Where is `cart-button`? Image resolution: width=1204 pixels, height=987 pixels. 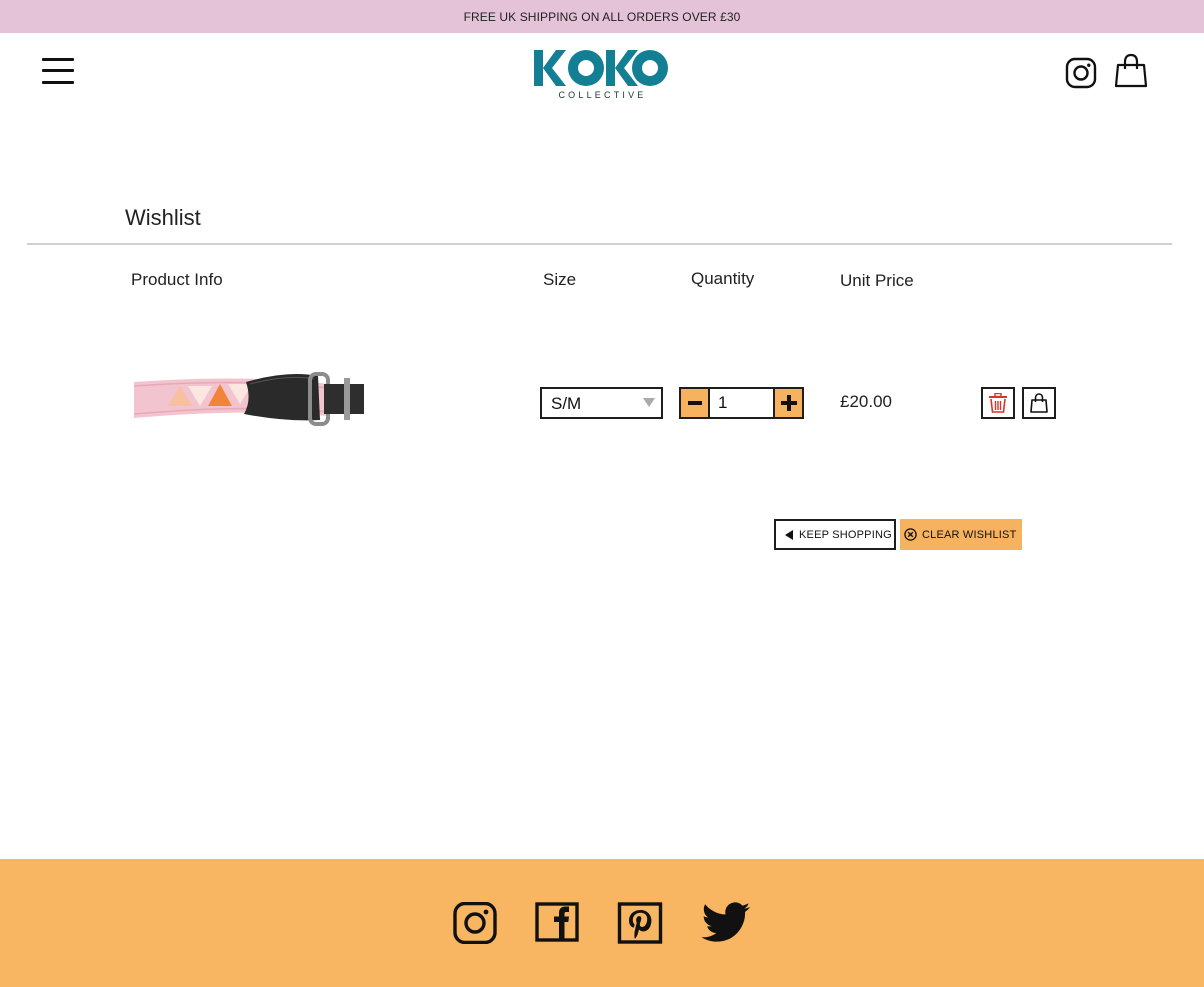
cart-button is located at coordinates (1131, 71).